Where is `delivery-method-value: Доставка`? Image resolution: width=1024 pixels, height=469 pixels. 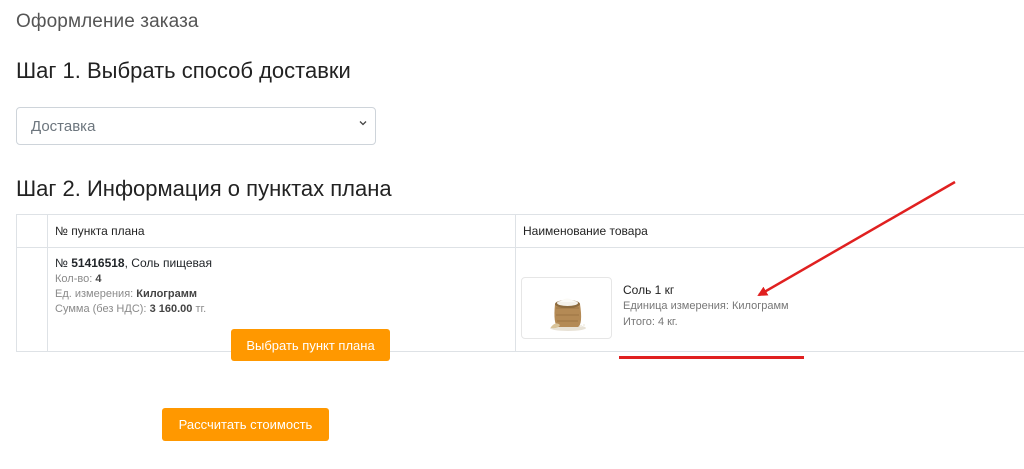
delivery-method-value: Доставка is located at coordinates (63, 126).